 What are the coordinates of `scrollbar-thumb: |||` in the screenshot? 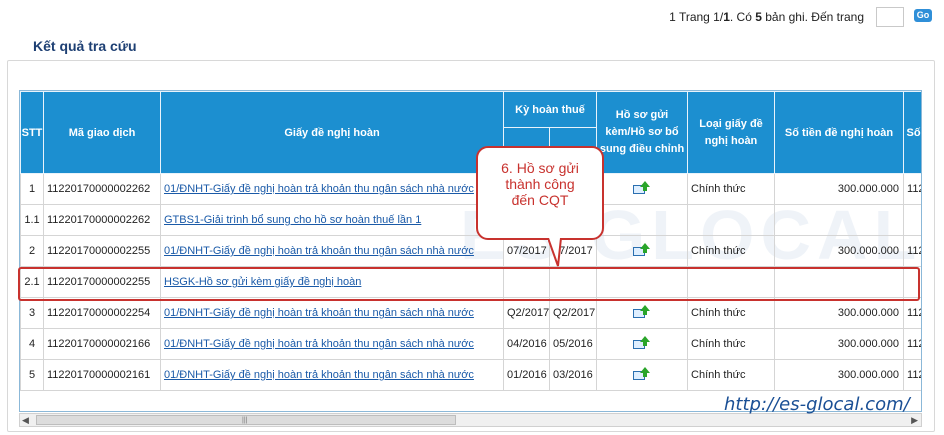 It's located at (246, 420).